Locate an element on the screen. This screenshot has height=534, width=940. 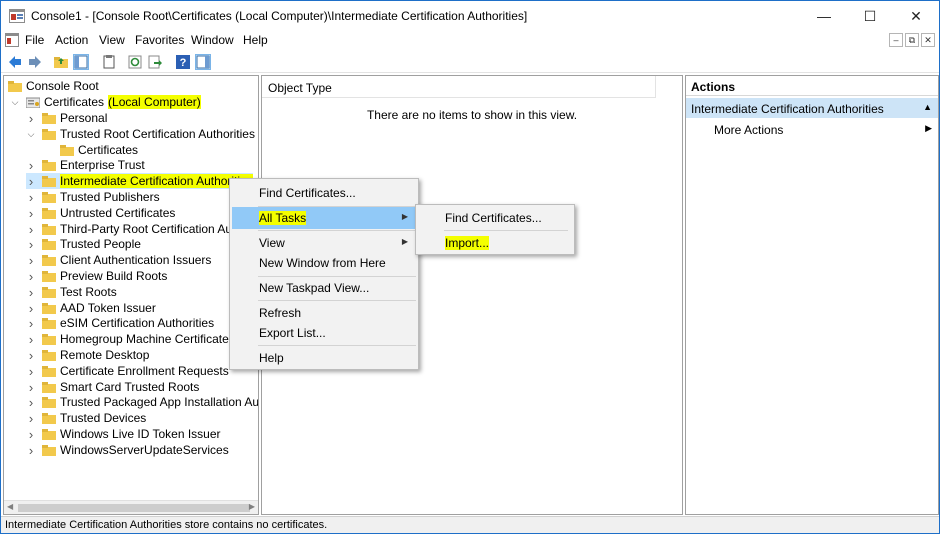
menu-view: View is located at coordinates (112, 40).